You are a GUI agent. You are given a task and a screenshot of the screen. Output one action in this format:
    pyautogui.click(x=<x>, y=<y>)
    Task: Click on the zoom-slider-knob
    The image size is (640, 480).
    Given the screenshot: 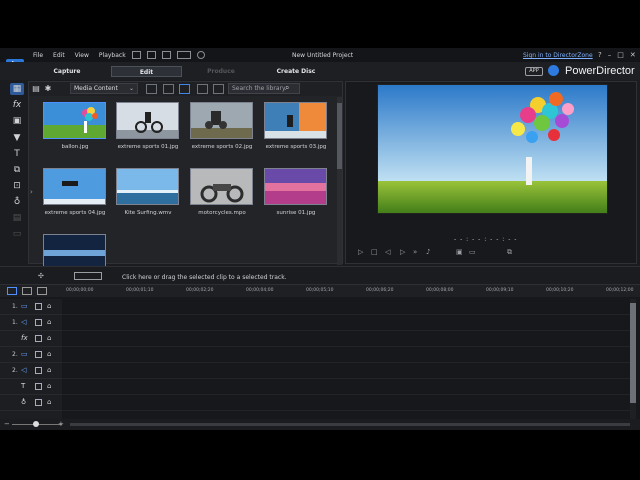 What is the action you would take?
    pyautogui.click(x=36, y=424)
    